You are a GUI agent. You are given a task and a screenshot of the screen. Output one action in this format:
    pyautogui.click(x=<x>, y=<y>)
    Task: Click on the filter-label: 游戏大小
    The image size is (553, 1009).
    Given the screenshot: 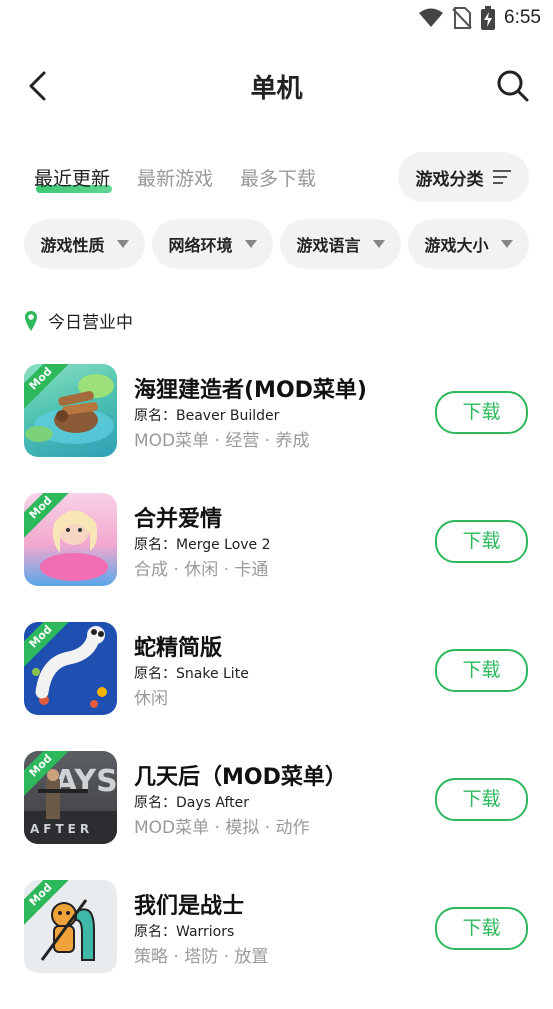 What is the action you would take?
    pyautogui.click(x=456, y=245)
    